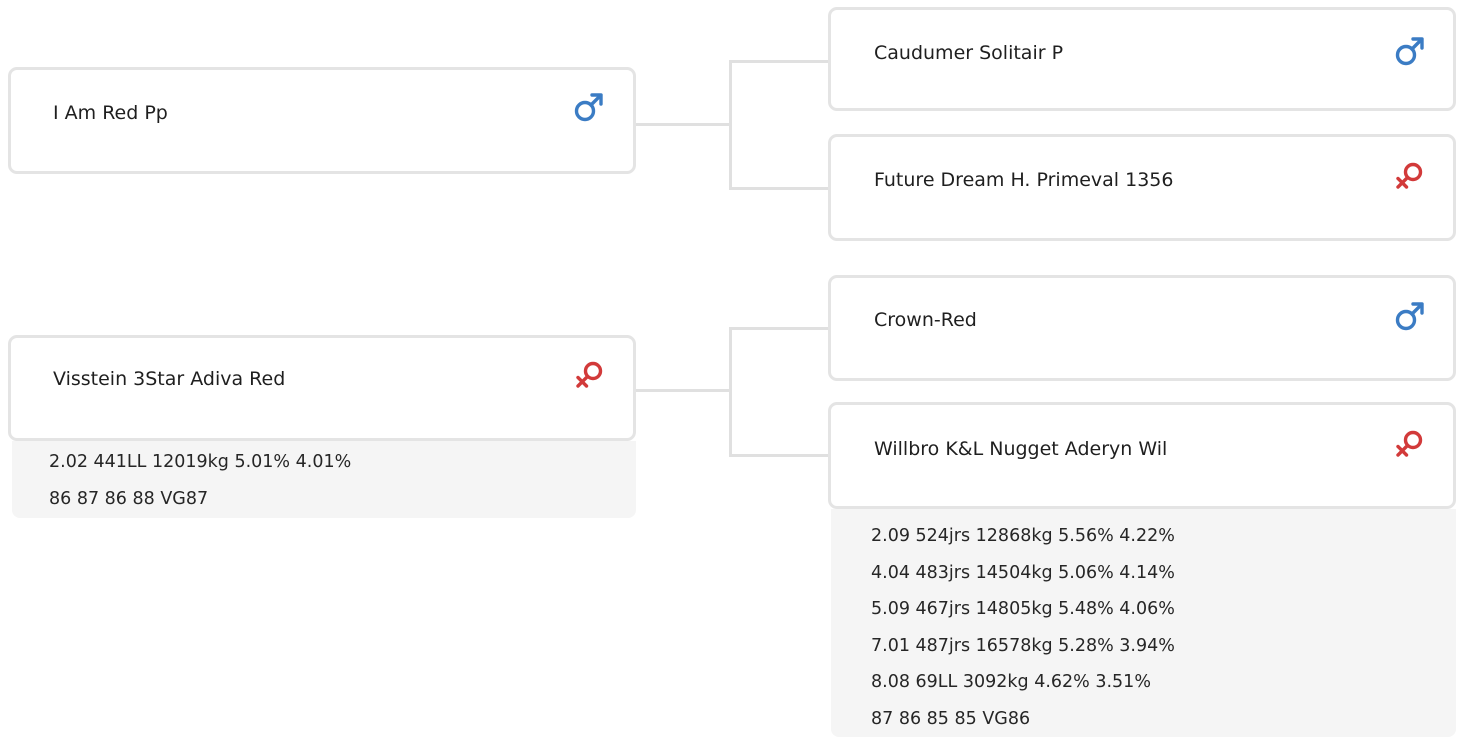 The width and height of the screenshot is (1461, 737). I want to click on connector-sire-vertical, so click(730, 125).